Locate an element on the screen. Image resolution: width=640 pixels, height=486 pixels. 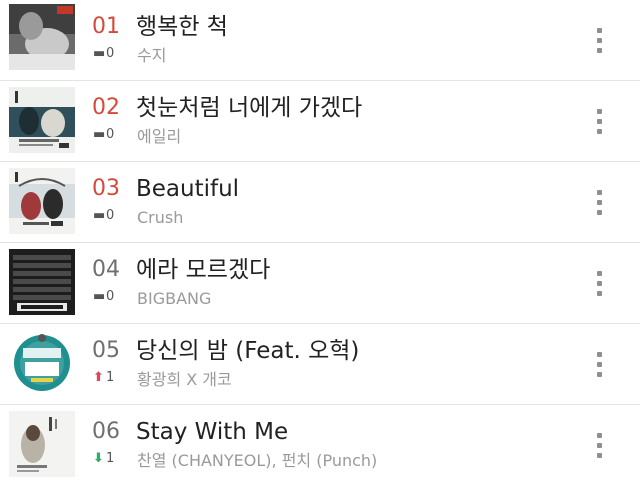
rank-number: 01 is located at coordinates (106, 26).